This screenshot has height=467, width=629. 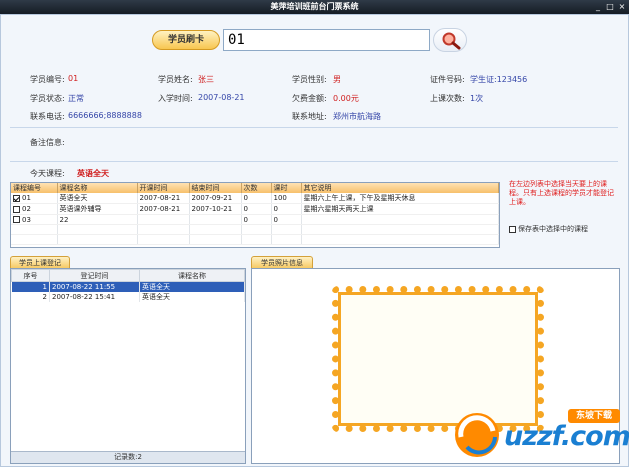 I want to click on course-name: 英语全天, so click(x=97, y=198).